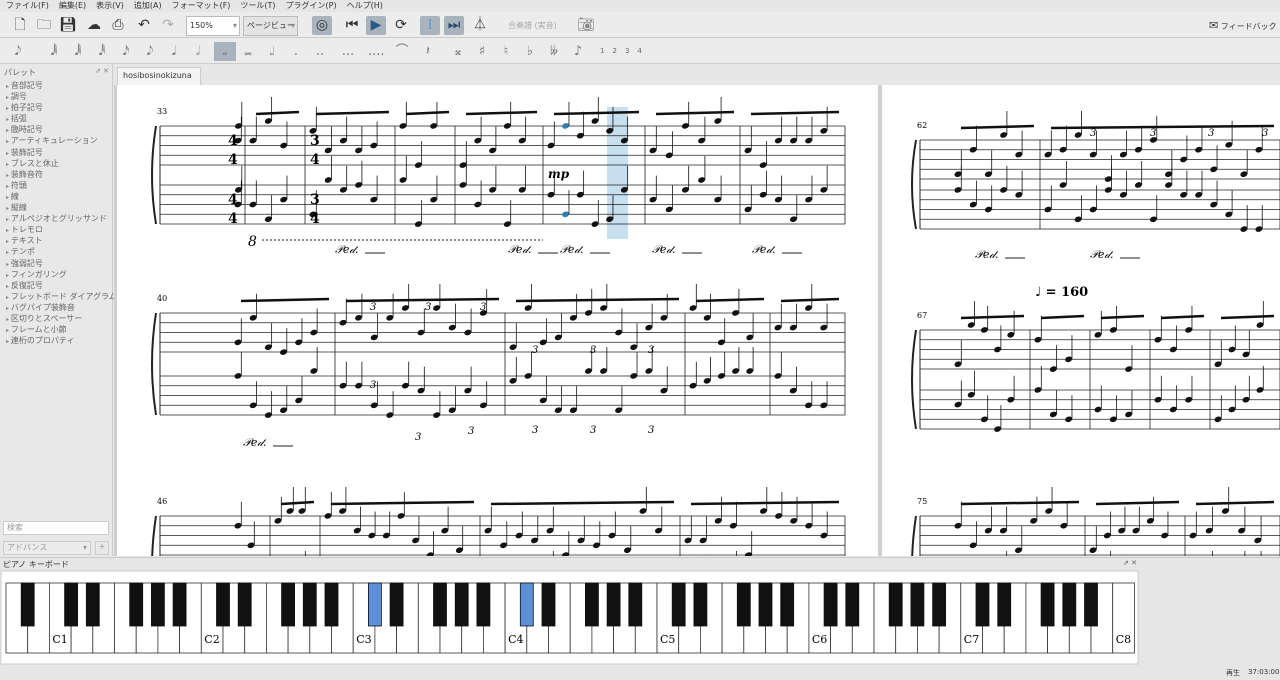 Image resolution: width=1280 pixels, height=680 pixels. Describe the element at coordinates (198, 51) in the screenshot. I see `duration-half-icon: 𝅗𝅥` at that location.